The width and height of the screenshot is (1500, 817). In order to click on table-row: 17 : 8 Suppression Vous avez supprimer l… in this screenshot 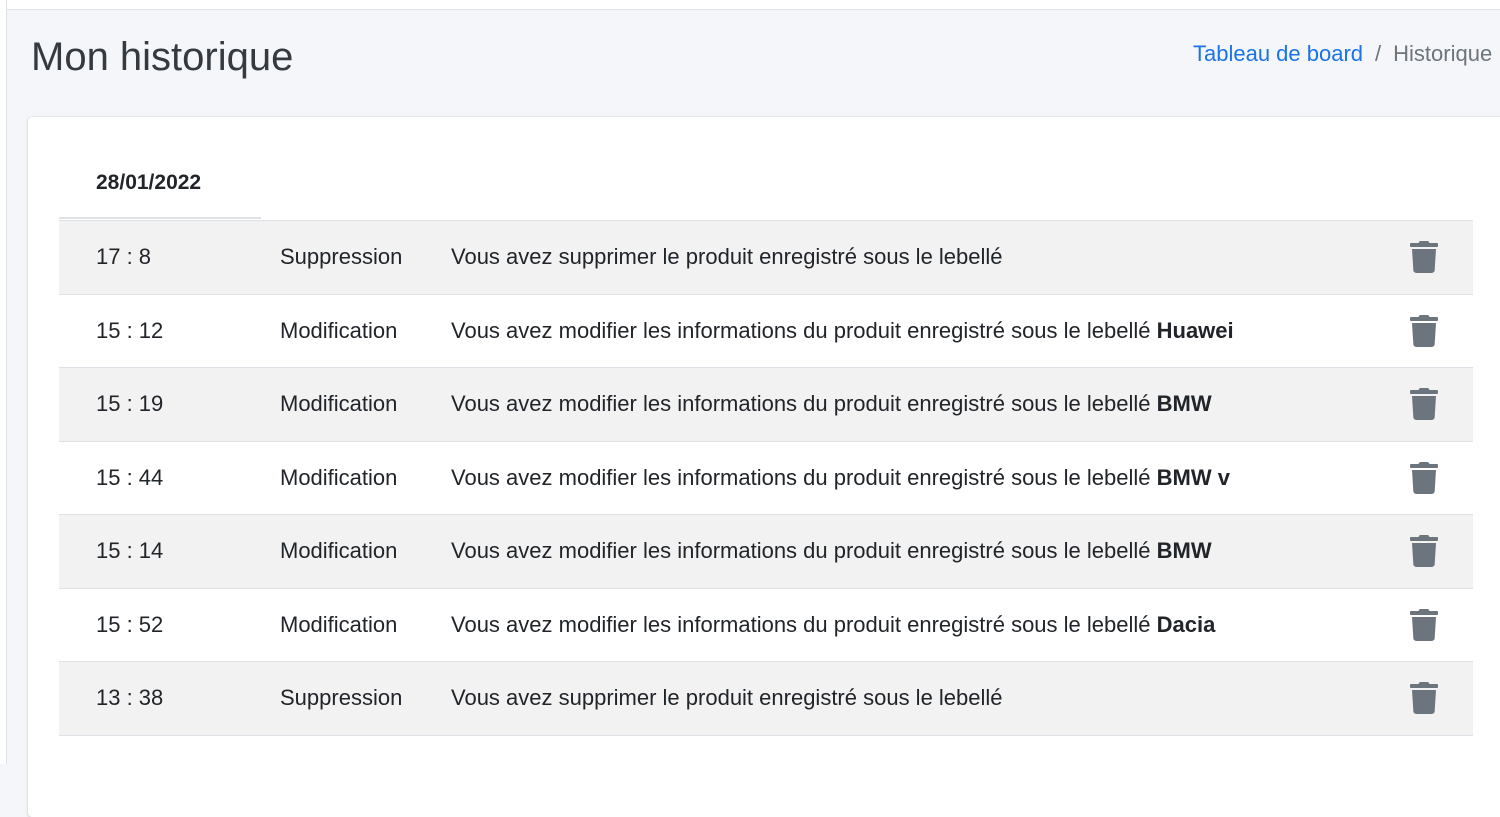, I will do `click(766, 257)`.